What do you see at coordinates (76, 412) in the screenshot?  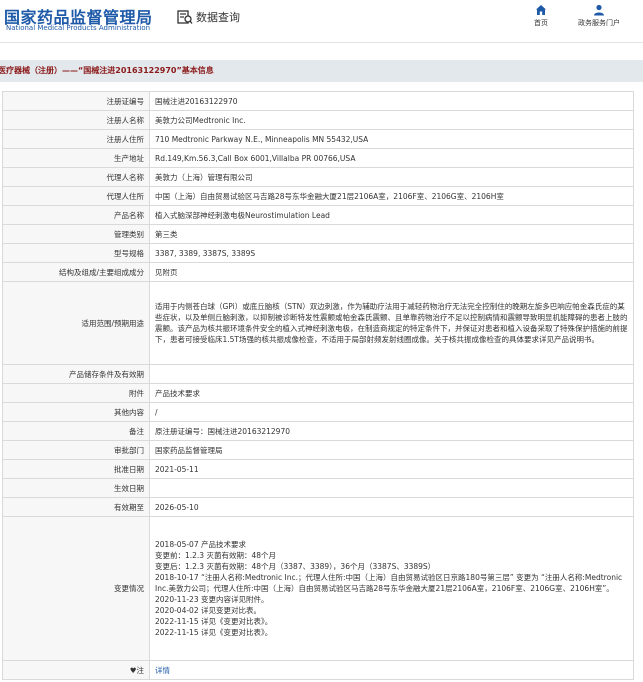 I see `label-other: 其他内容` at bounding box center [76, 412].